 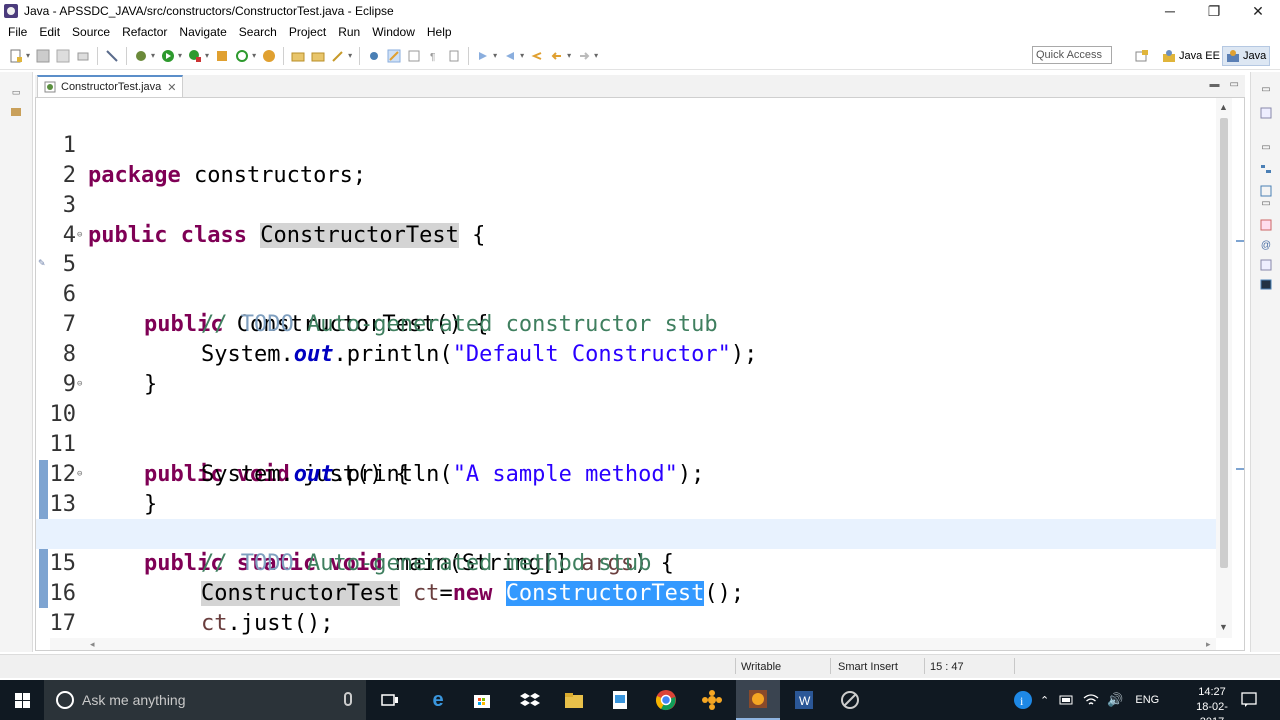 What do you see at coordinates (63, 56) in the screenshot?
I see `save-all-icon` at bounding box center [63, 56].